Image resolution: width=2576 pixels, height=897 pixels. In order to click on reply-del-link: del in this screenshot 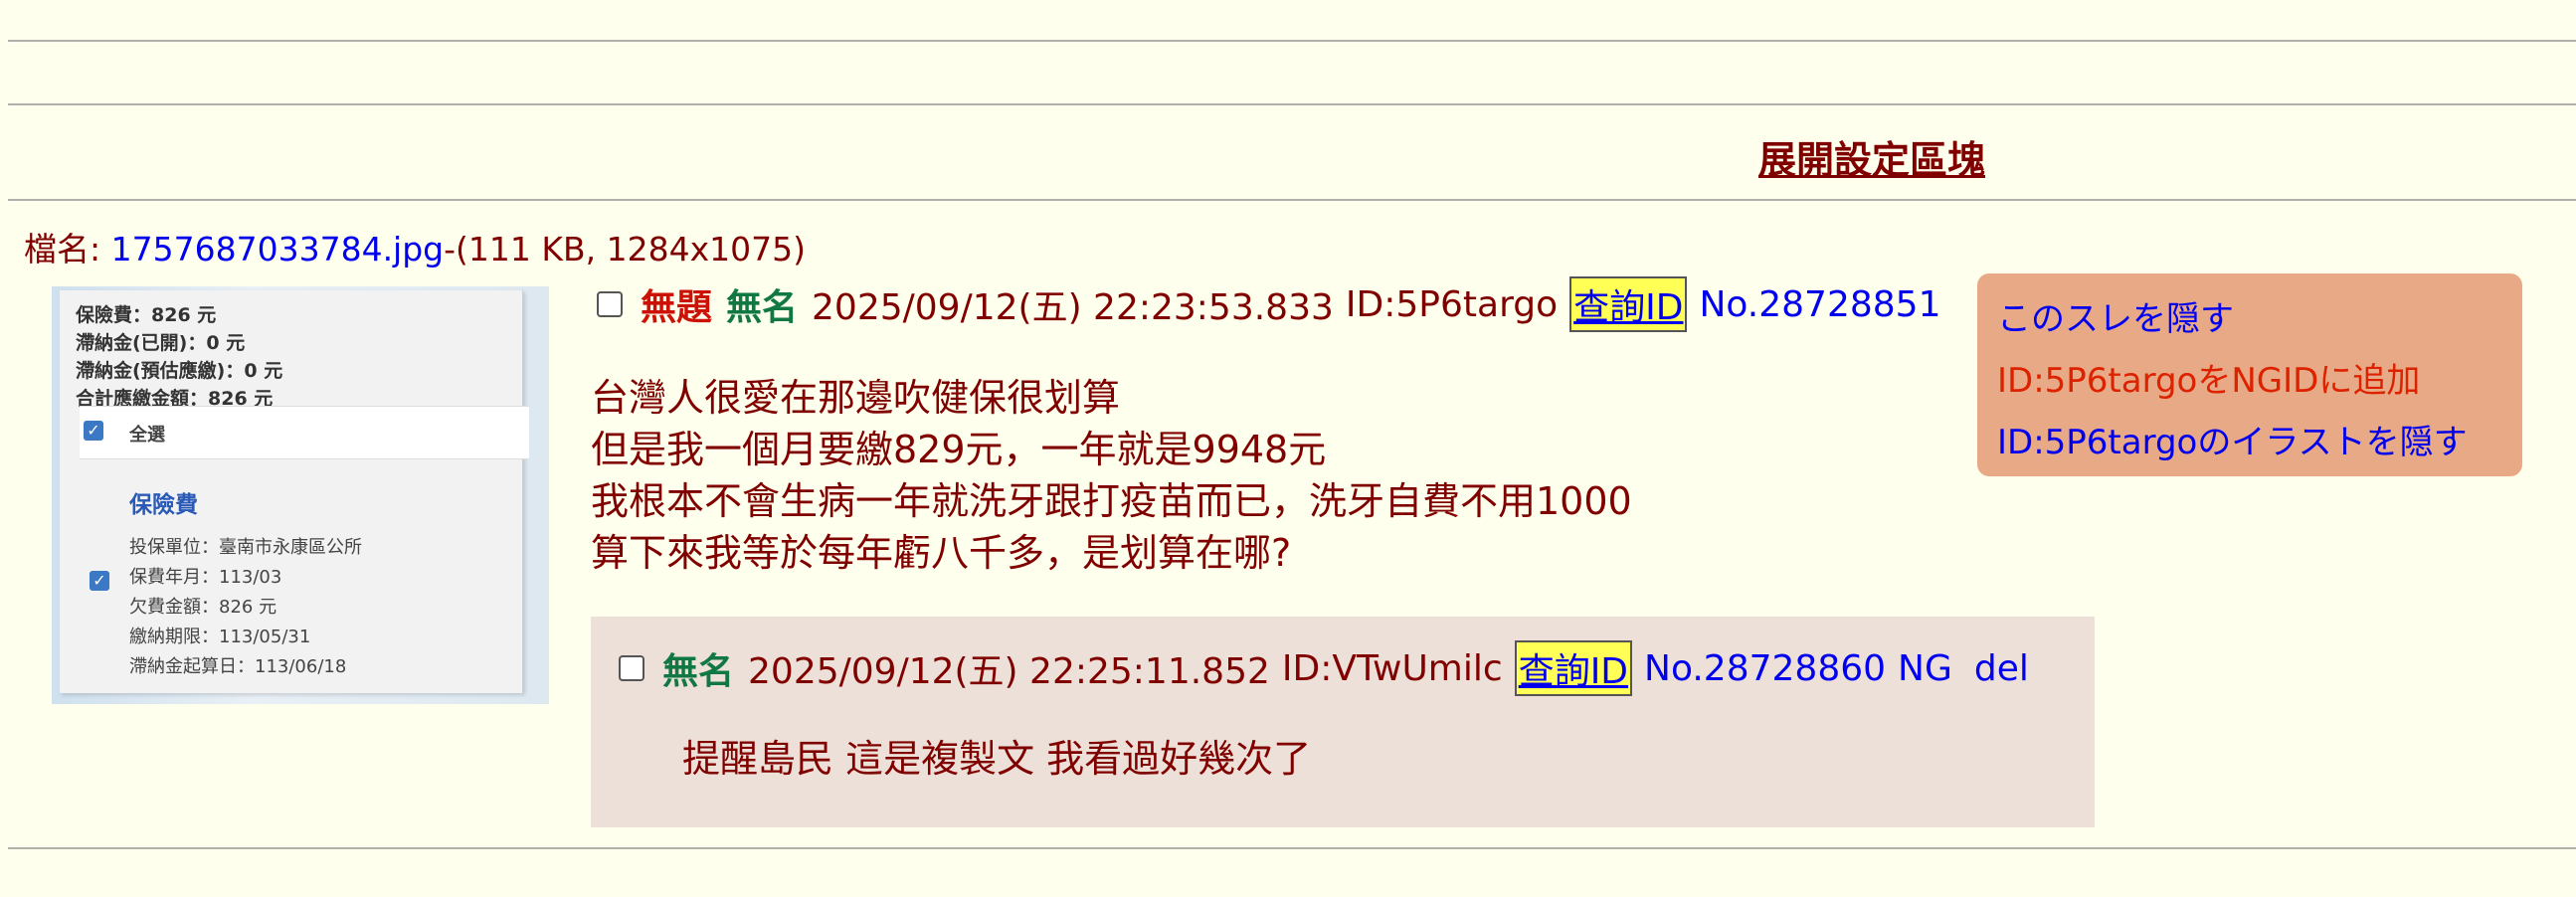, I will do `click(2001, 668)`.